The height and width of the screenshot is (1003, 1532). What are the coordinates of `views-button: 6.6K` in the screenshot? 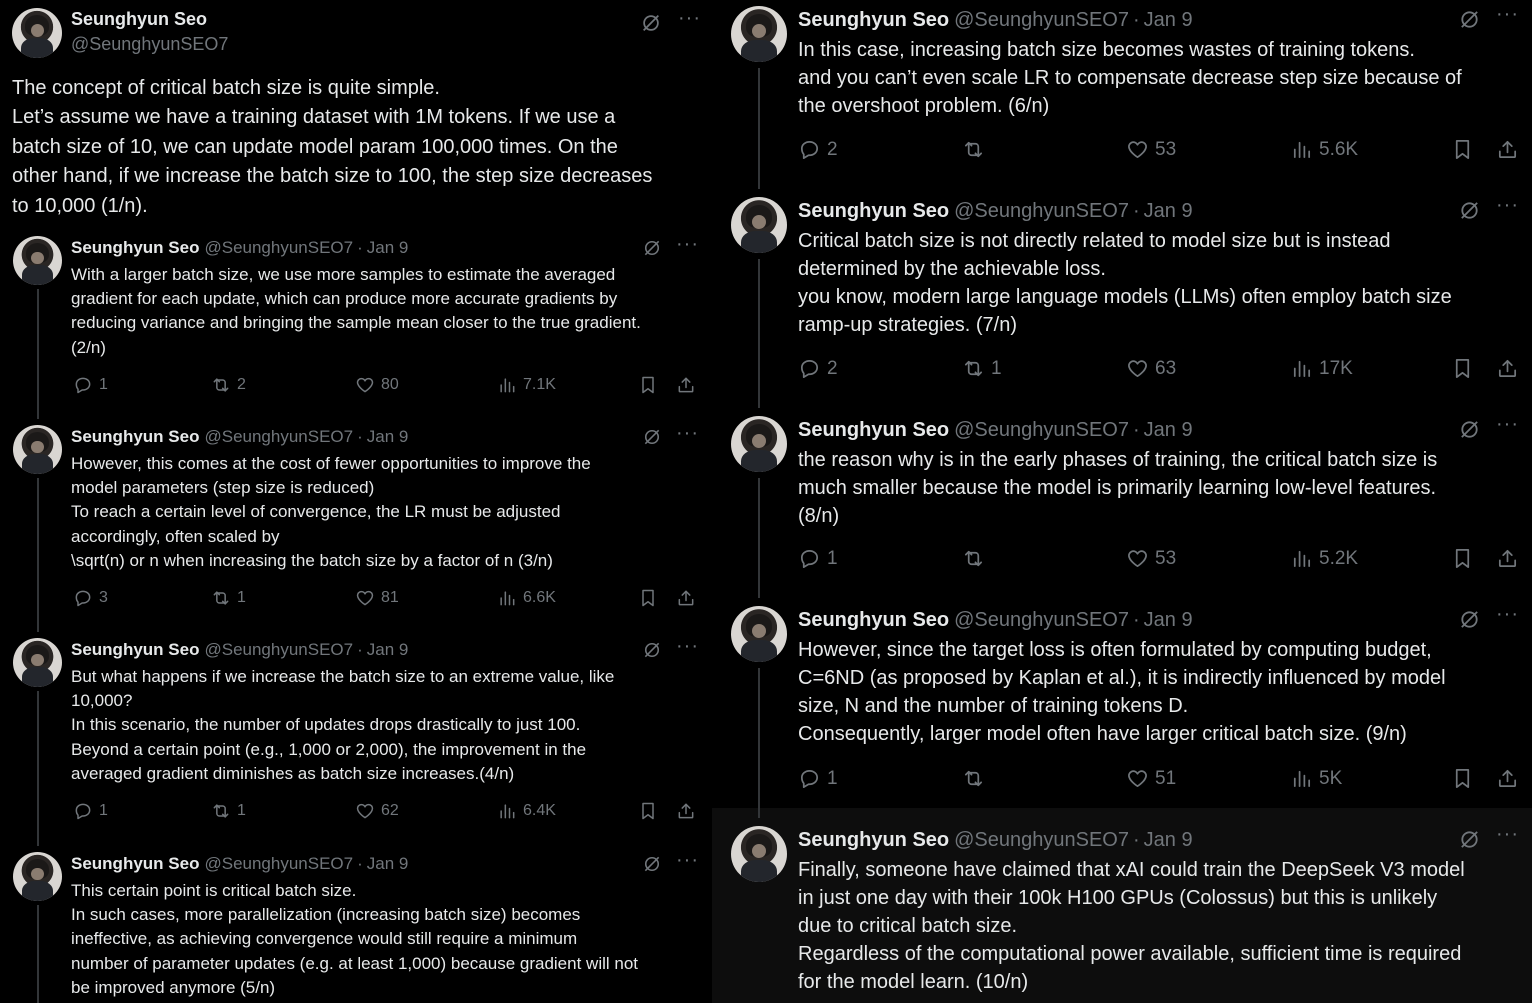 It's located at (526, 598).